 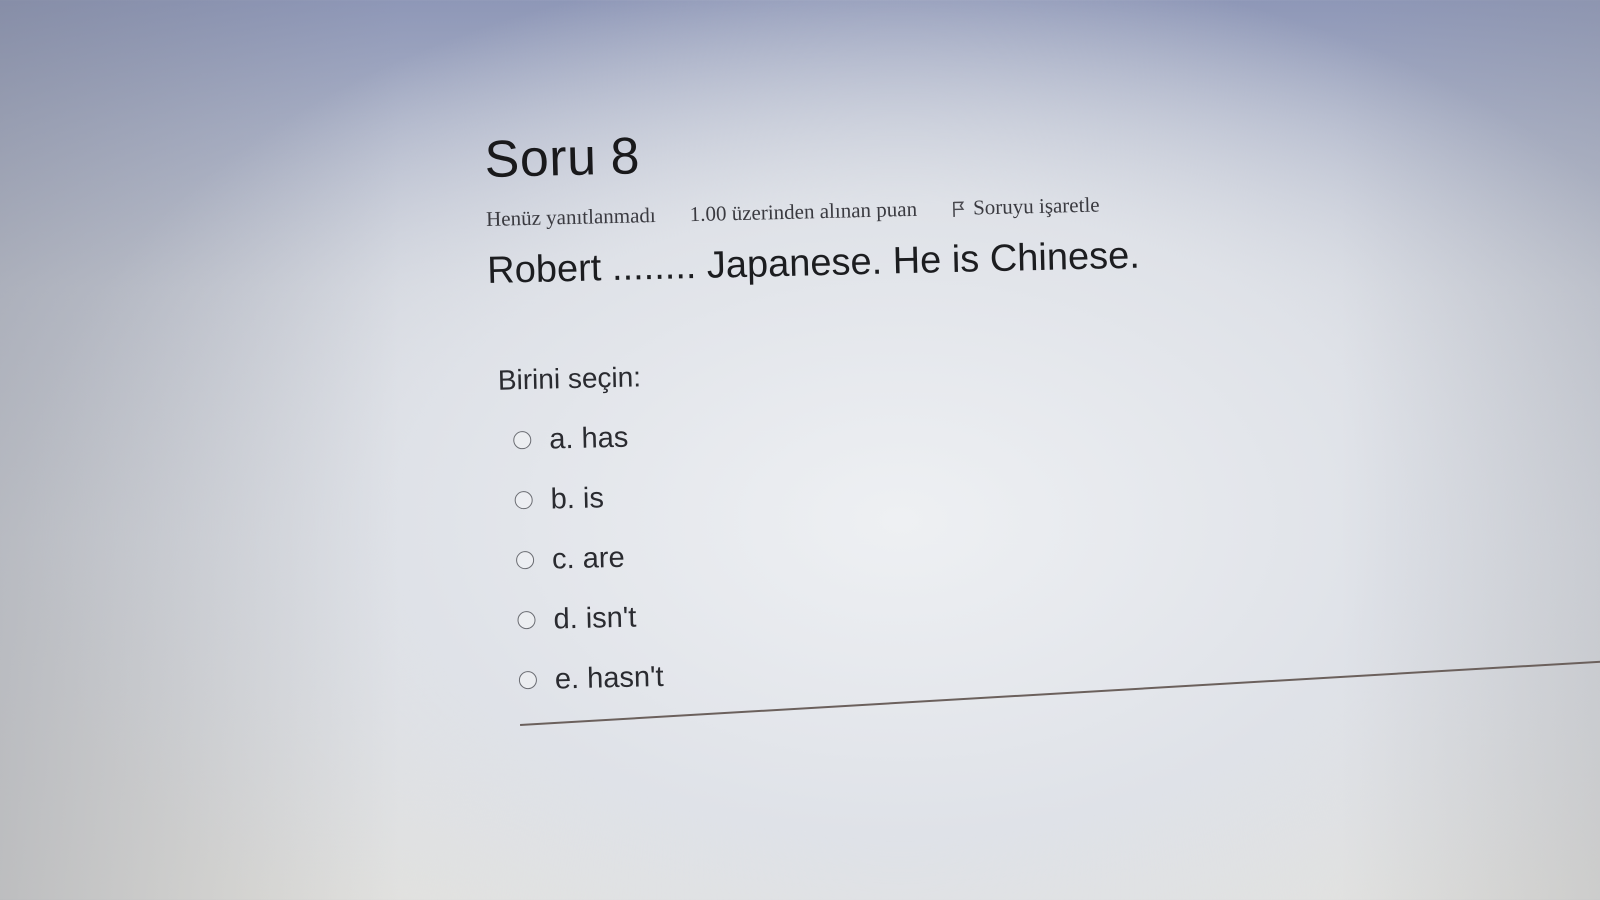 What do you see at coordinates (803, 212) in the screenshot?
I see `question-grade: 1.00 üzerinden alınan puan` at bounding box center [803, 212].